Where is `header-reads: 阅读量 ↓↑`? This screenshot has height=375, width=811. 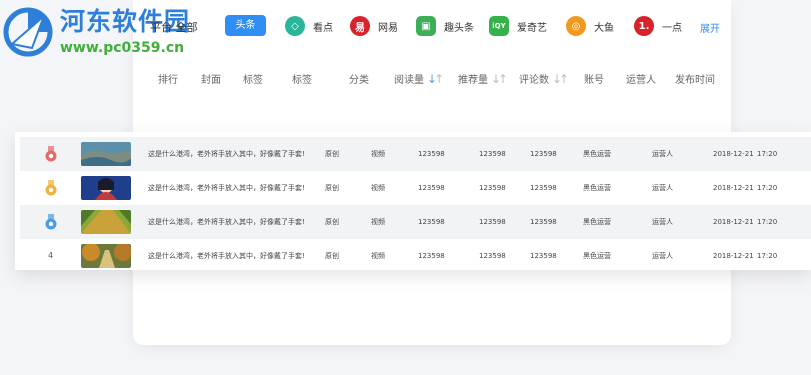
header-reads: 阅读量 ↓↑ is located at coordinates (419, 79).